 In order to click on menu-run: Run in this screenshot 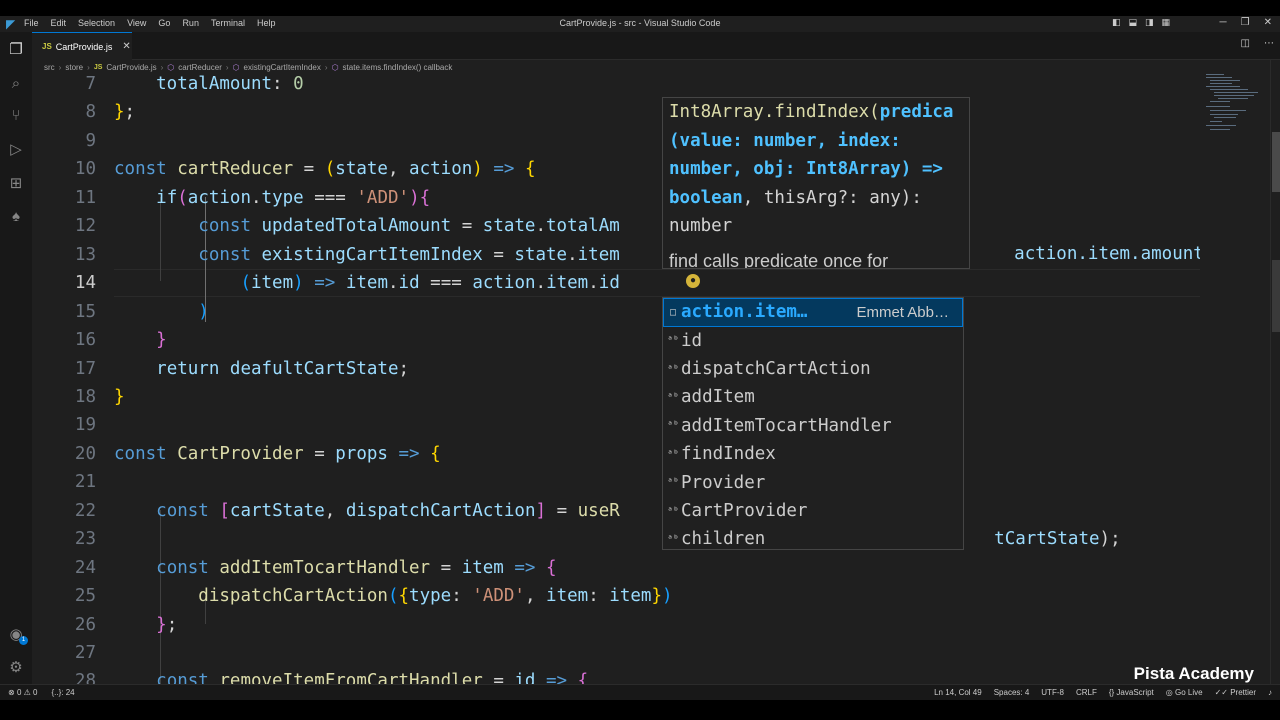, I will do `click(190, 23)`.